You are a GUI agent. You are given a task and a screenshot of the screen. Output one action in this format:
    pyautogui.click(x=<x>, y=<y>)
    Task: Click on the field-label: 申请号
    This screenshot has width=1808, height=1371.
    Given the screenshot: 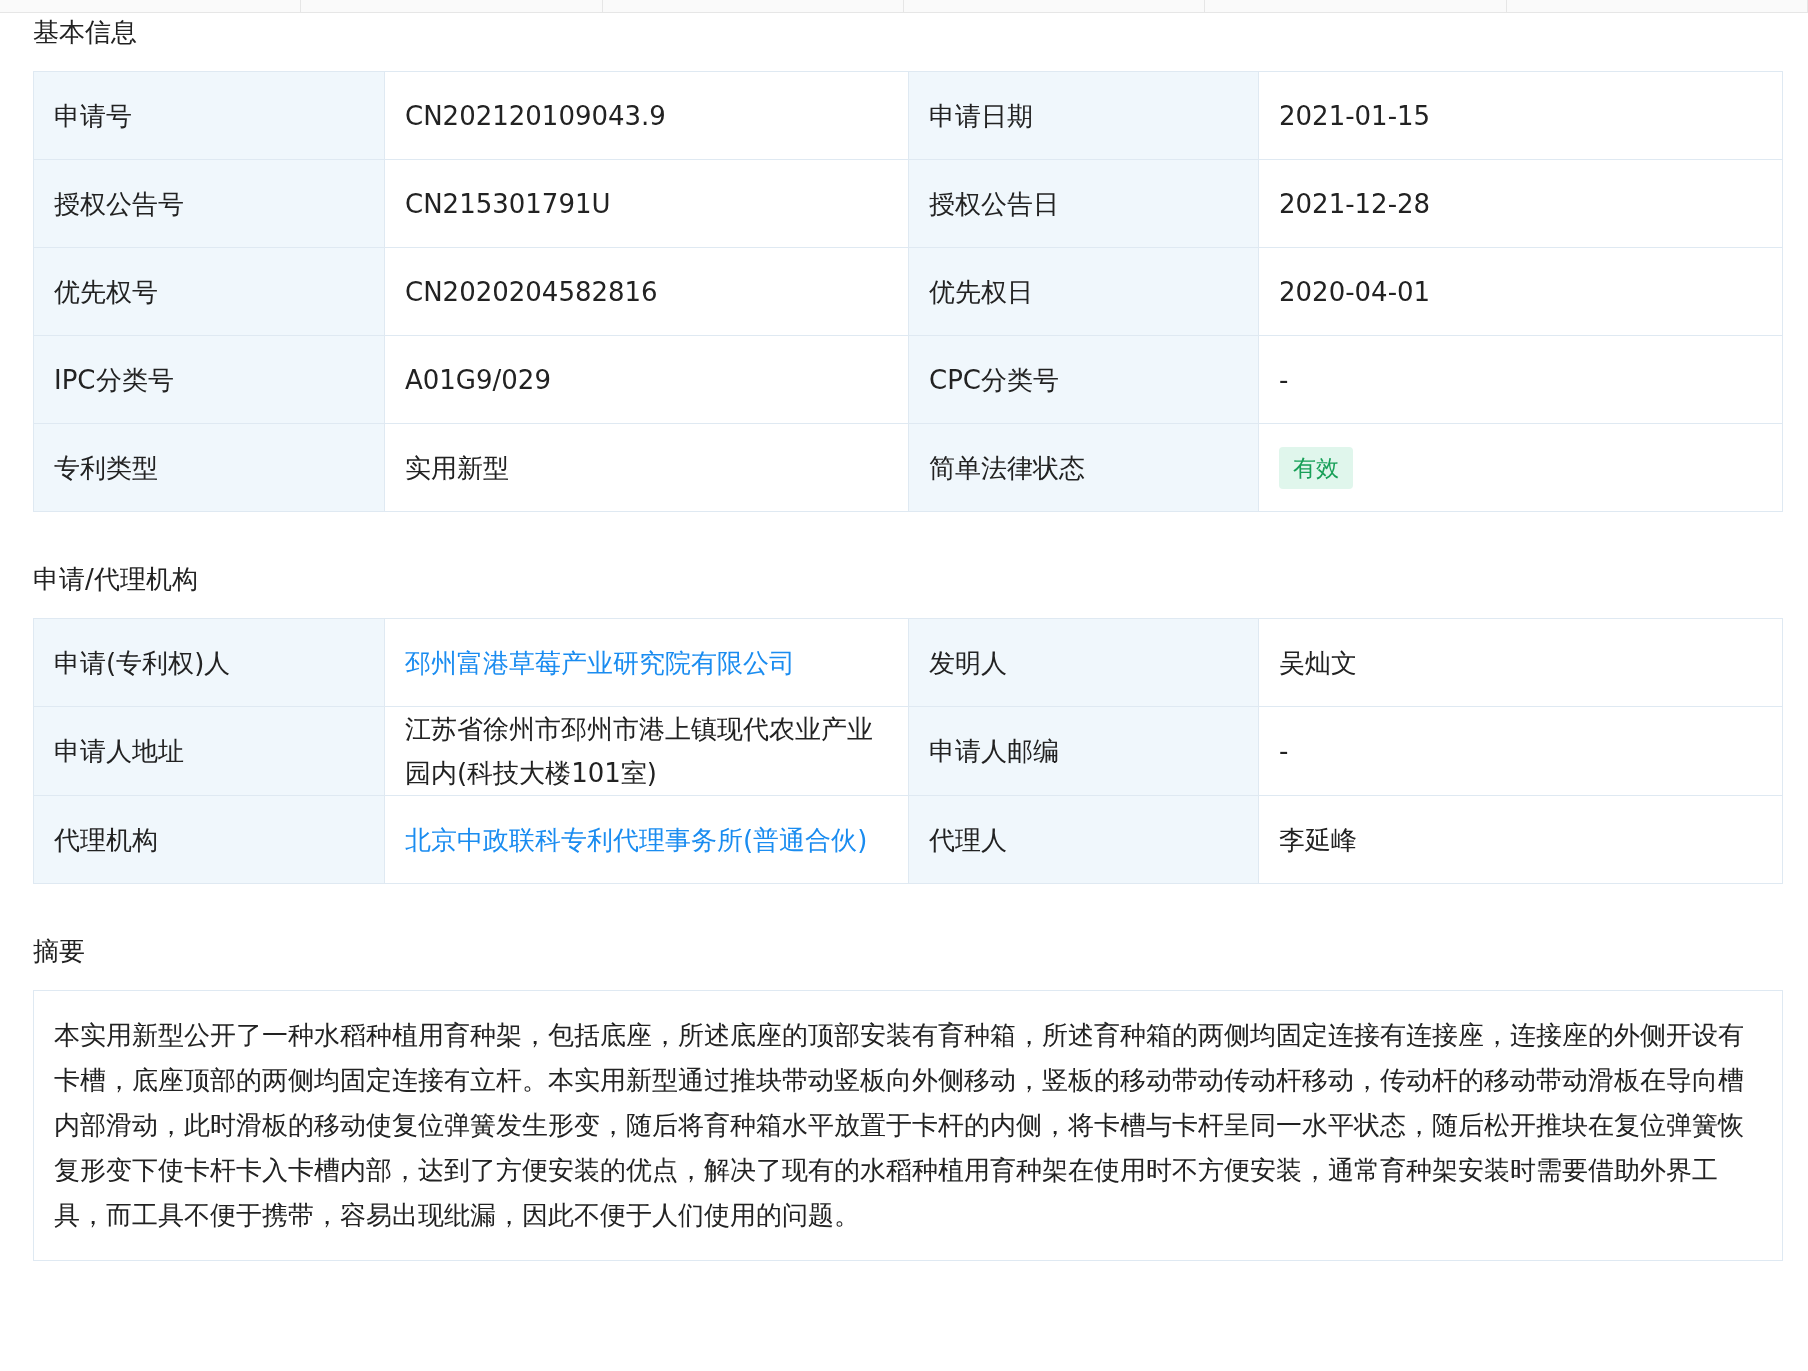 What is the action you would take?
    pyautogui.click(x=209, y=116)
    